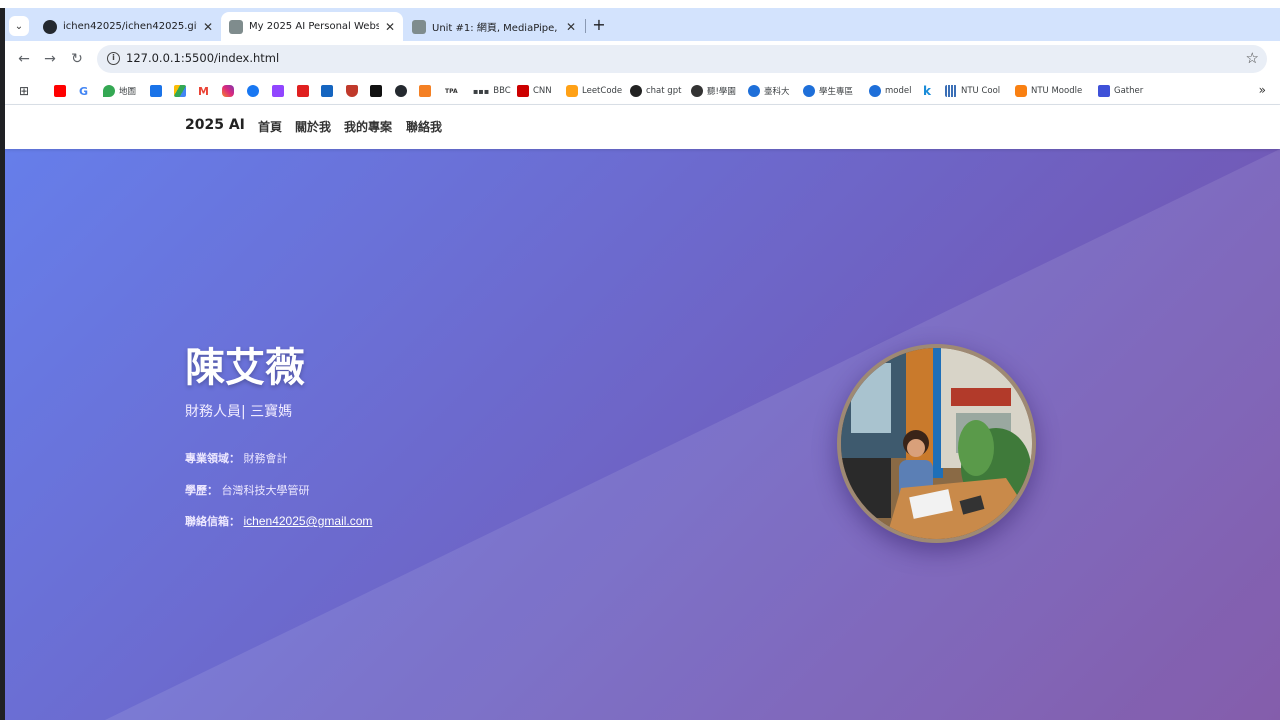  I want to click on globe-icon, so click(697, 91).